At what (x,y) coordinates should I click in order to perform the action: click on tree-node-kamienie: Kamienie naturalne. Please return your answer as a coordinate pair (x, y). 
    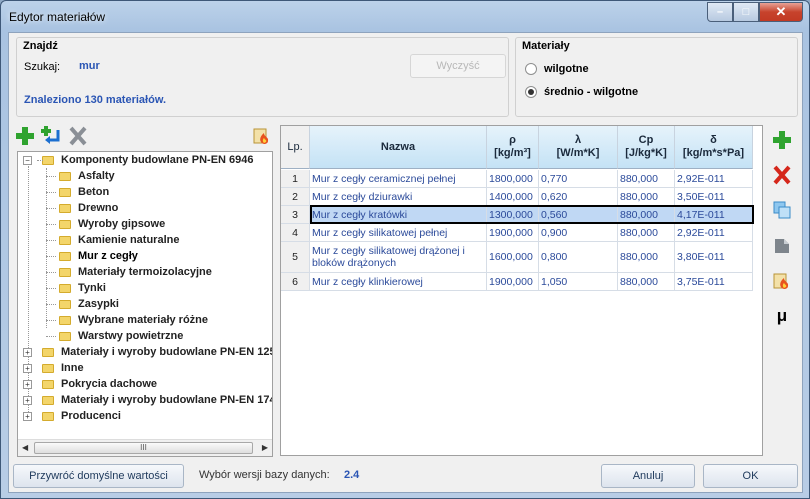
    Looking at the image, I should click on (112, 240).